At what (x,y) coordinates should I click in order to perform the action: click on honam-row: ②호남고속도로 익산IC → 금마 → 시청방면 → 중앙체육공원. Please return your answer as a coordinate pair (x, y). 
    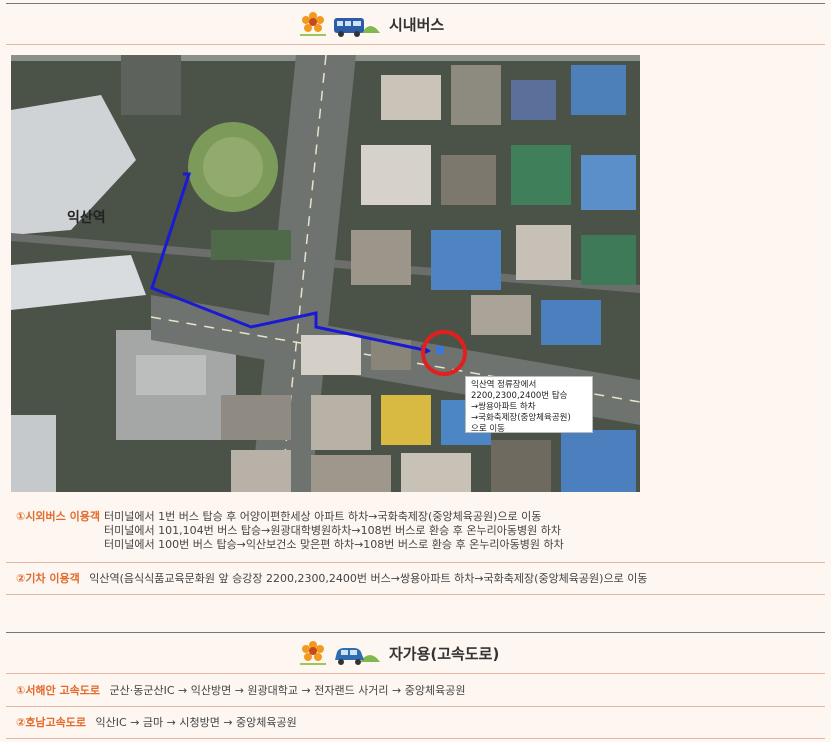
    Looking at the image, I should click on (156, 723).